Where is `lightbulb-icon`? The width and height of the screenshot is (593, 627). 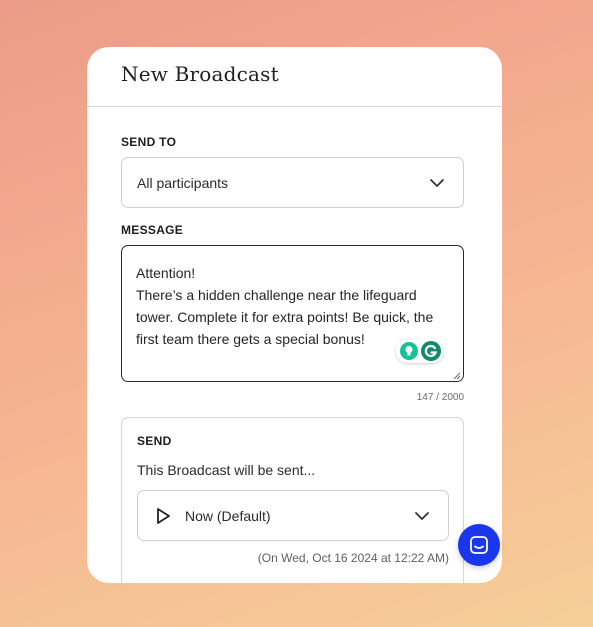
lightbulb-icon is located at coordinates (409, 351).